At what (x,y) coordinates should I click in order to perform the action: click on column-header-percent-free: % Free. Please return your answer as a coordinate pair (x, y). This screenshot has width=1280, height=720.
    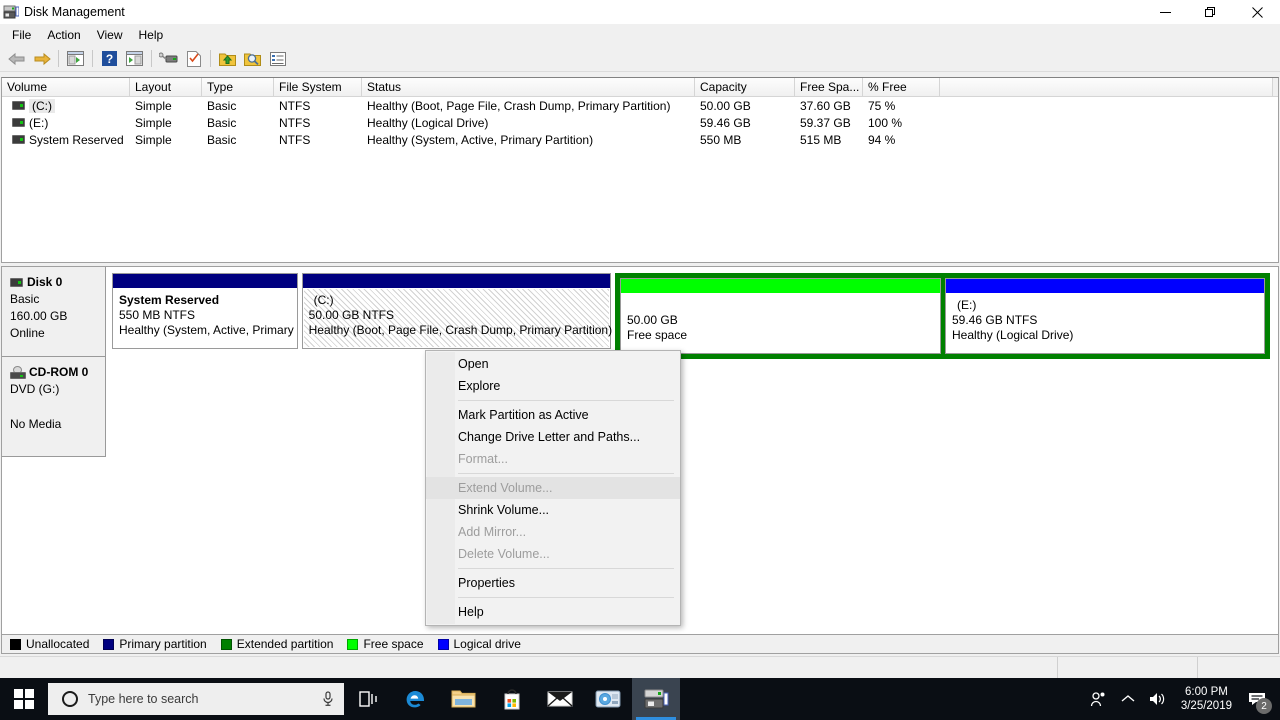
    Looking at the image, I should click on (901, 87).